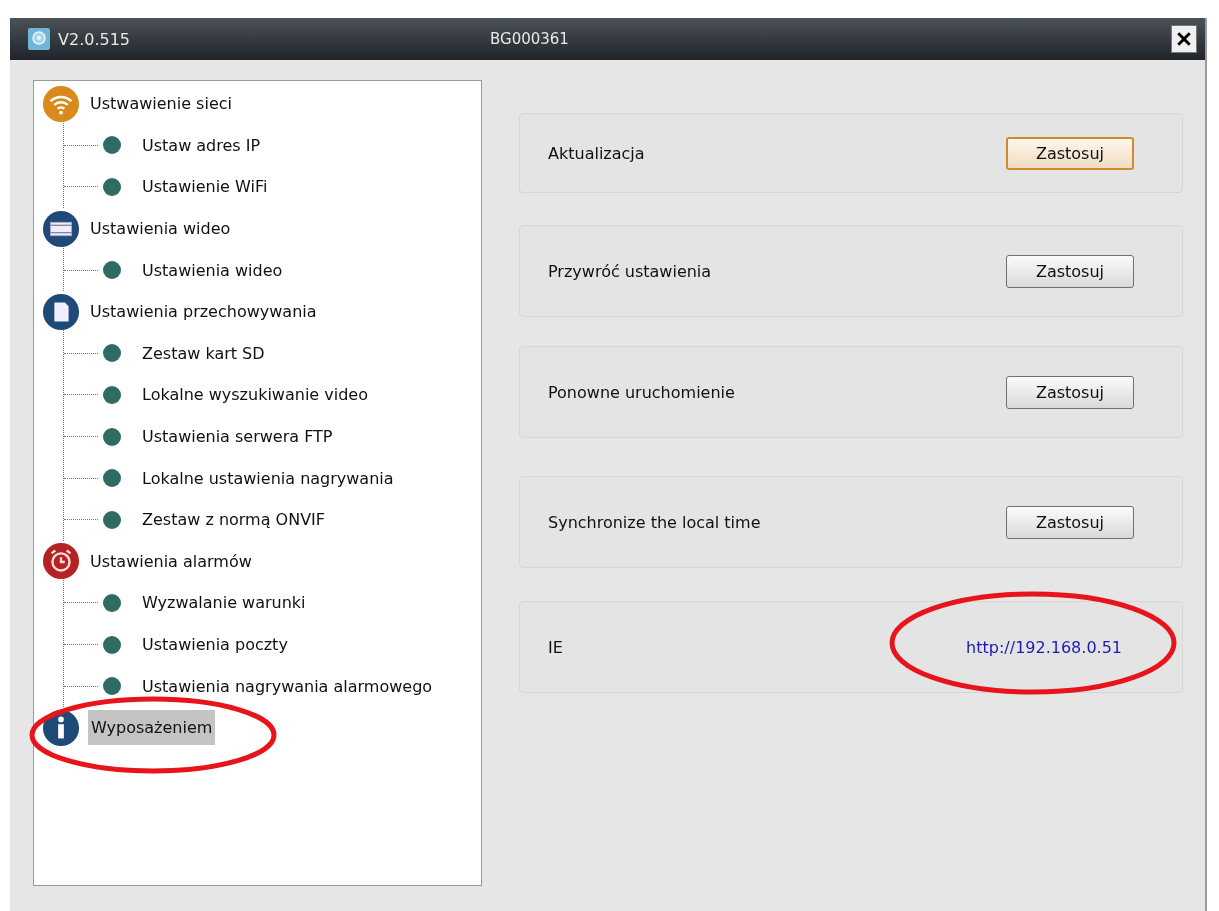 The image size is (1219, 911). I want to click on close-button, so click(1184, 39).